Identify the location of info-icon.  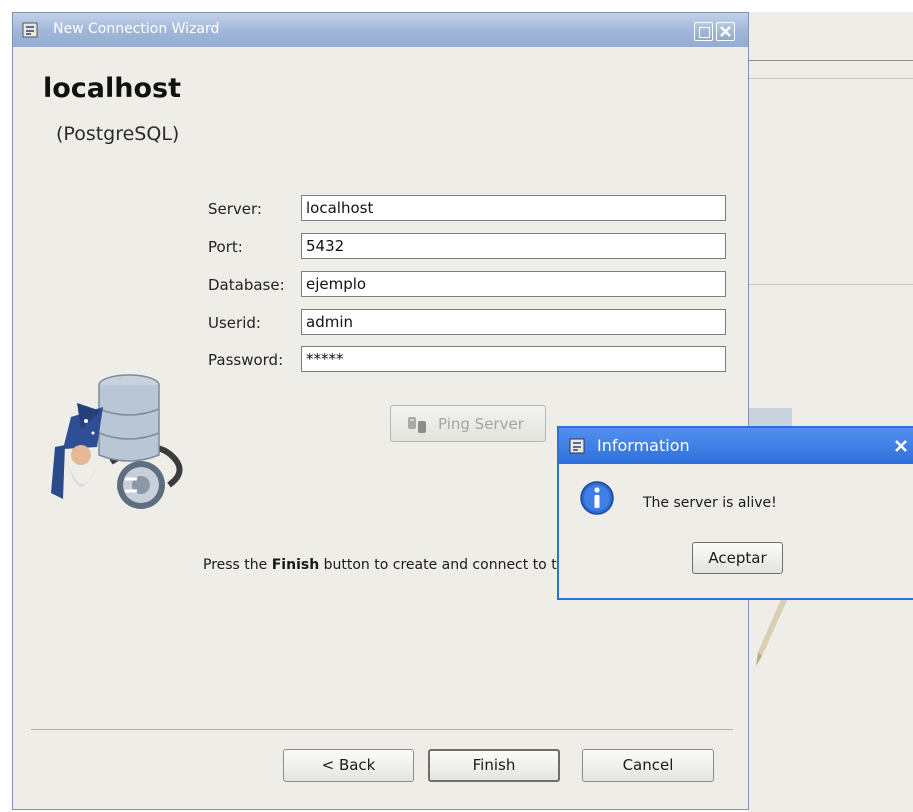
(597, 498).